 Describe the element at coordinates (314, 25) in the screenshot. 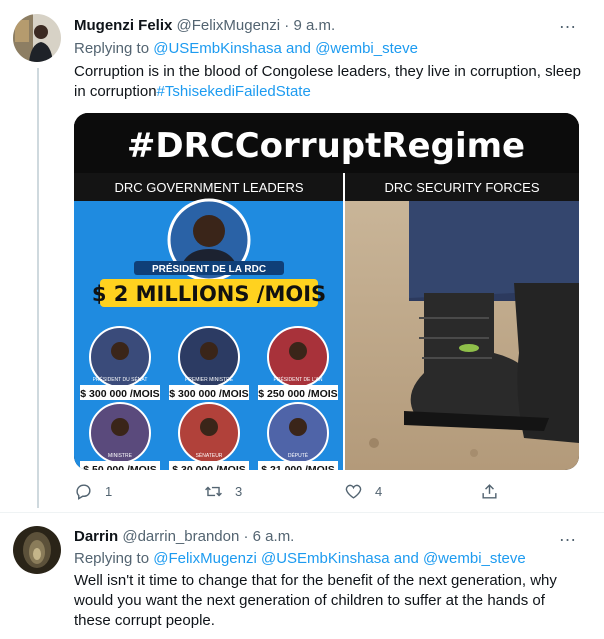

I see `timestamp: 9 a.m.` at that location.